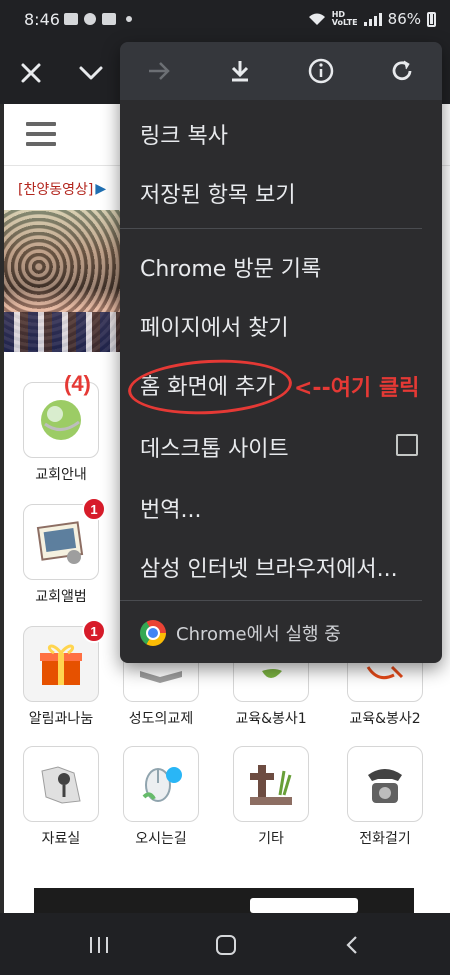 The width and height of the screenshot is (450, 975). What do you see at coordinates (357, 388) in the screenshot?
I see `annotation-callout: <--여기 클릭` at bounding box center [357, 388].